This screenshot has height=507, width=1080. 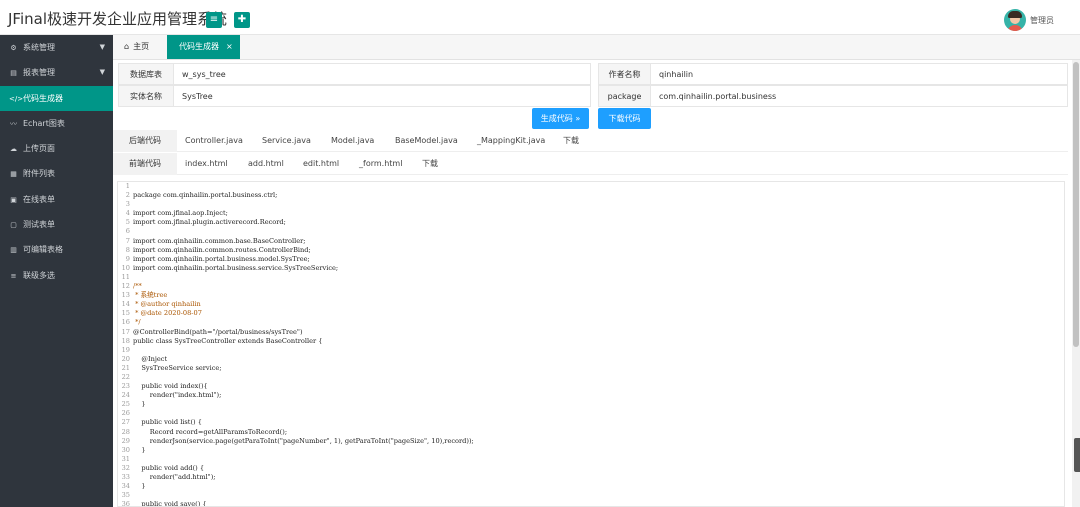 I want to click on sidebar-item-6: ▣ 在线表单, so click(x=56, y=199).